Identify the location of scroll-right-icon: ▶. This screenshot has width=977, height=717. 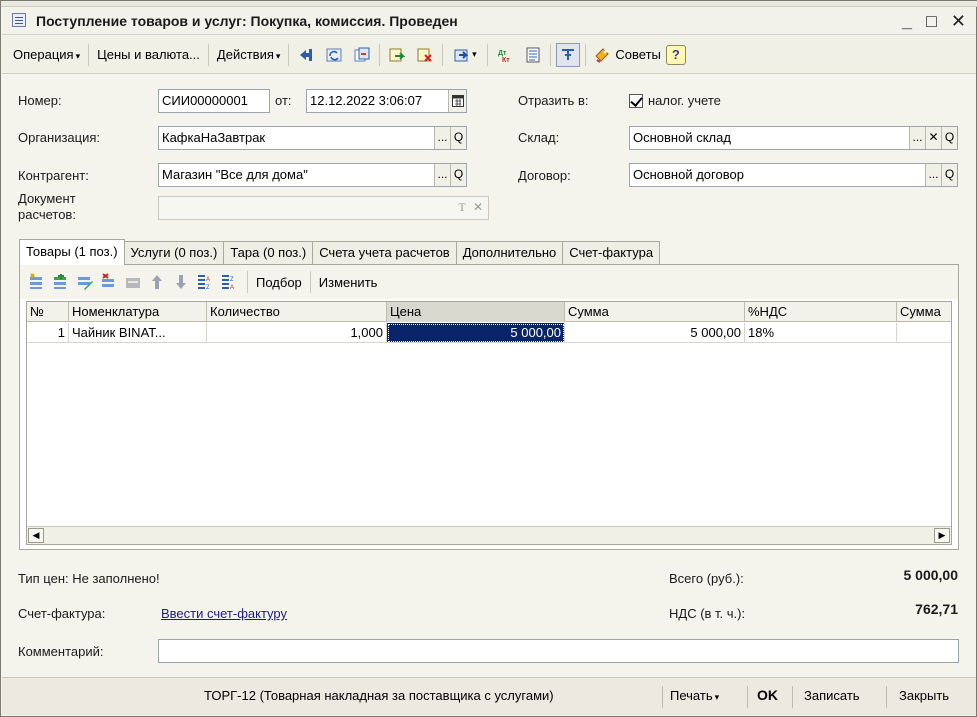
(942, 535).